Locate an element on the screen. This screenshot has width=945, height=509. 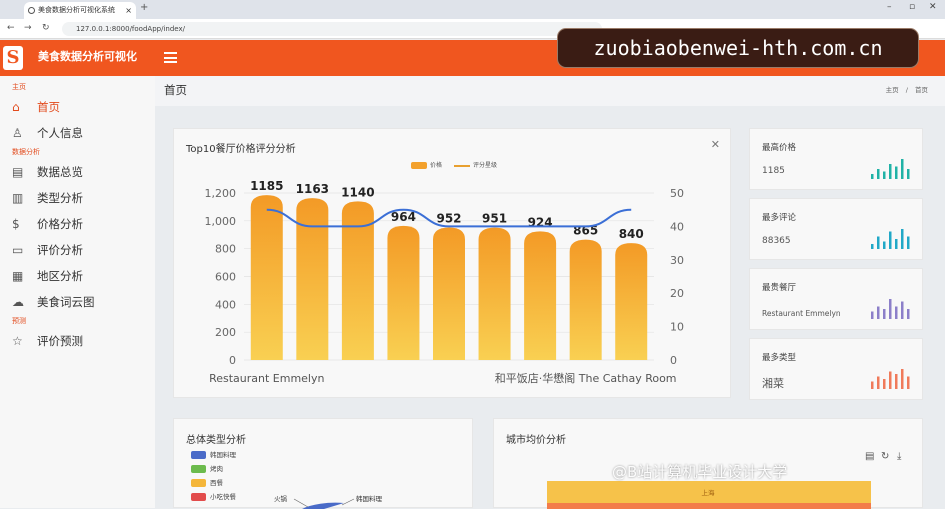
y2-tick-label: 30 is located at coordinates (677, 260).